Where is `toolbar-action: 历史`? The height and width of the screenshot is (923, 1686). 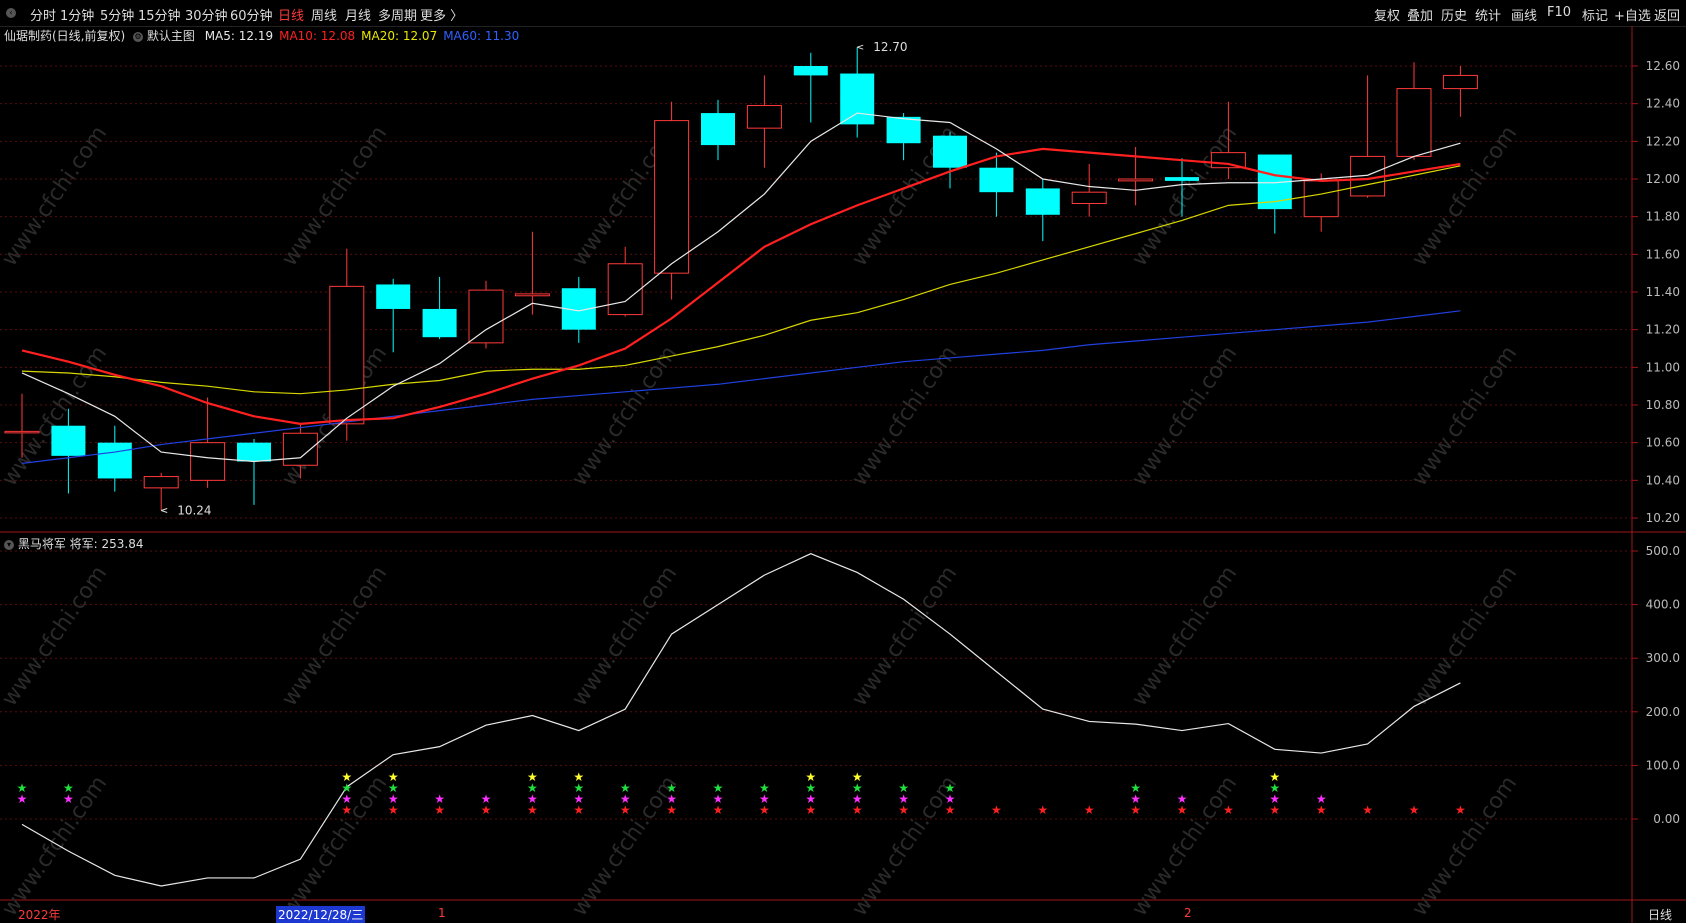
toolbar-action: 历史 is located at coordinates (1454, 14).